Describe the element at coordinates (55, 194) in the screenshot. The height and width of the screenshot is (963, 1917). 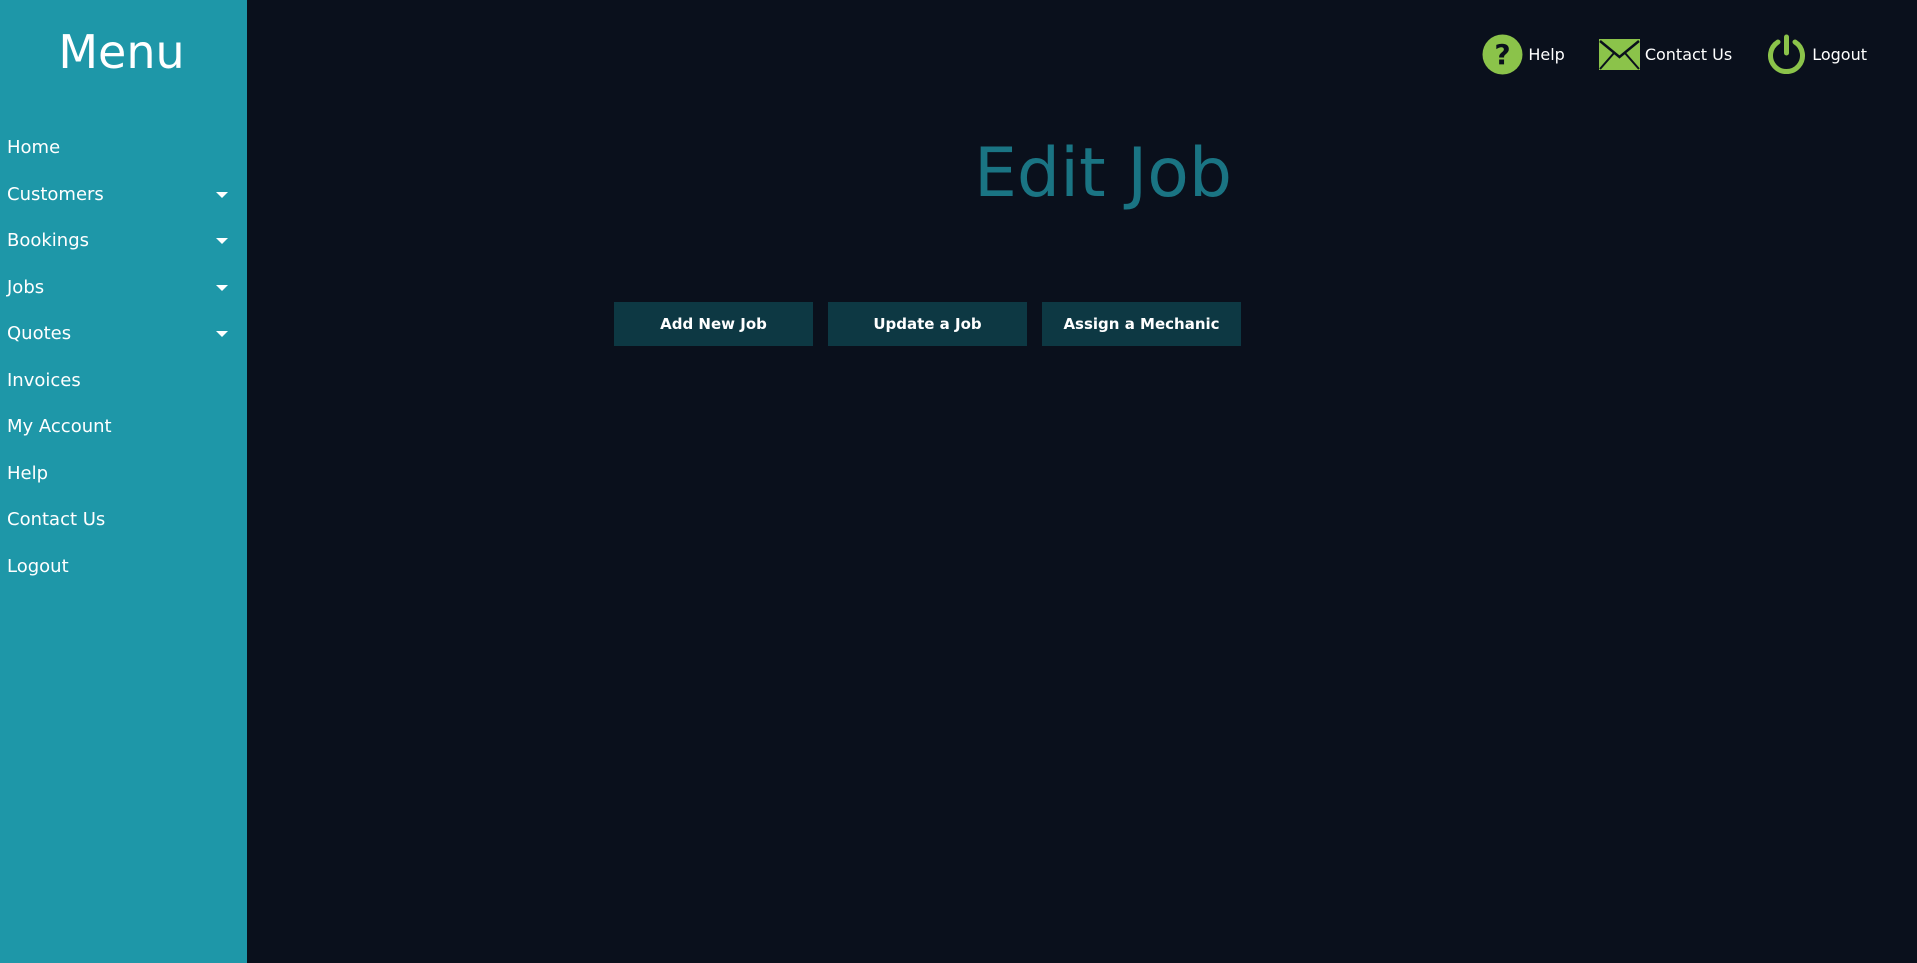
I see `sidebar-item-label: Customers` at that location.